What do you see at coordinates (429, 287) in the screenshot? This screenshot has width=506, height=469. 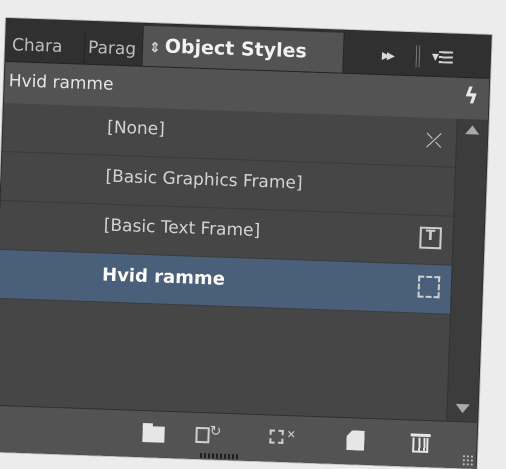 I see `graphic-frame-icon` at bounding box center [429, 287].